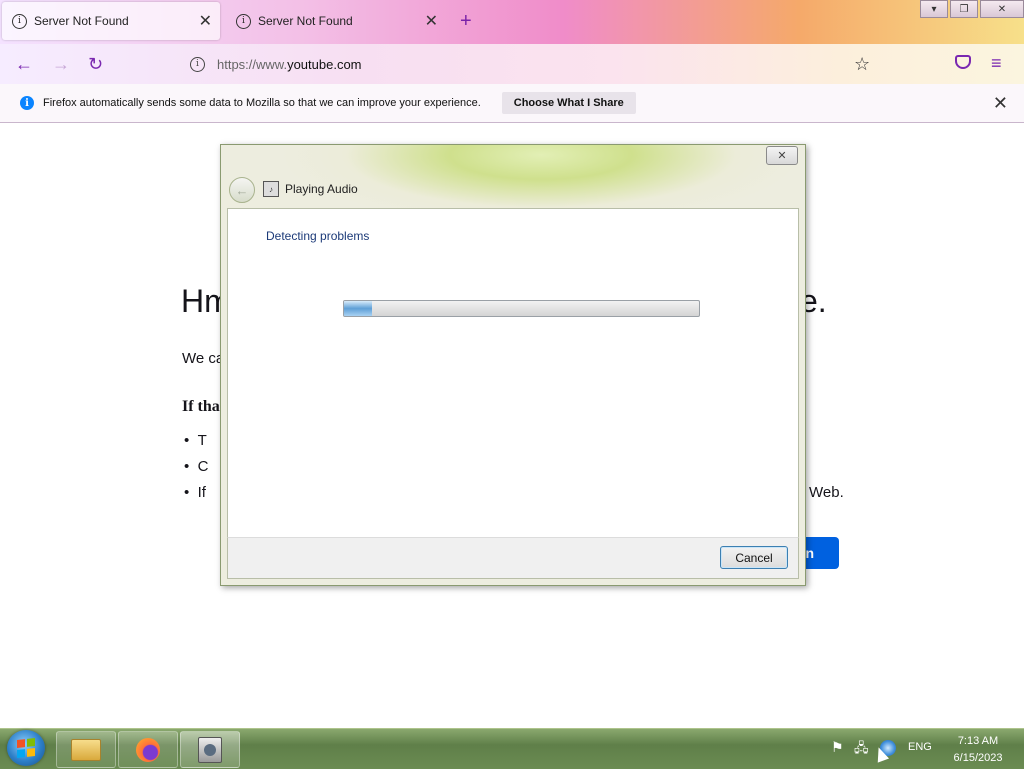  What do you see at coordinates (358, 308) in the screenshot?
I see `progress-fill` at bounding box center [358, 308].